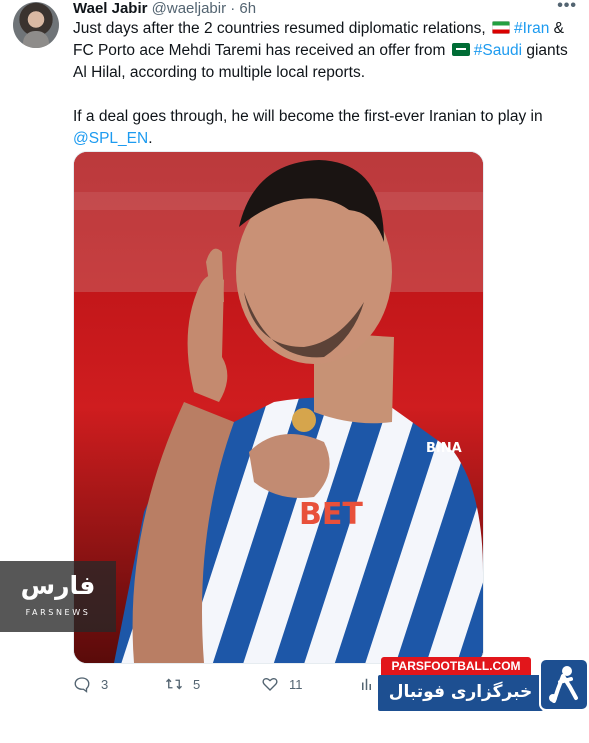  I want to click on views-icon, so click(366, 684).